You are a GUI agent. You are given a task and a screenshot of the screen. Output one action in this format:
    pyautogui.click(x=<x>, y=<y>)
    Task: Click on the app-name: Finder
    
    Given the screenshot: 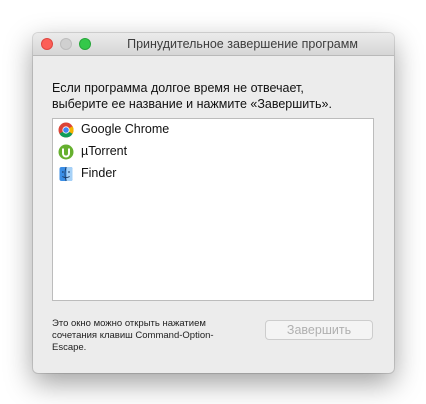 What is the action you would take?
    pyautogui.click(x=99, y=173)
    